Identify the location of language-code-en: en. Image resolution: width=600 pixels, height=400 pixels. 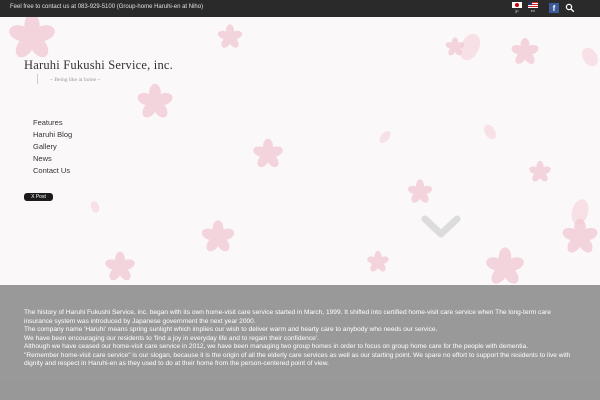
(533, 10).